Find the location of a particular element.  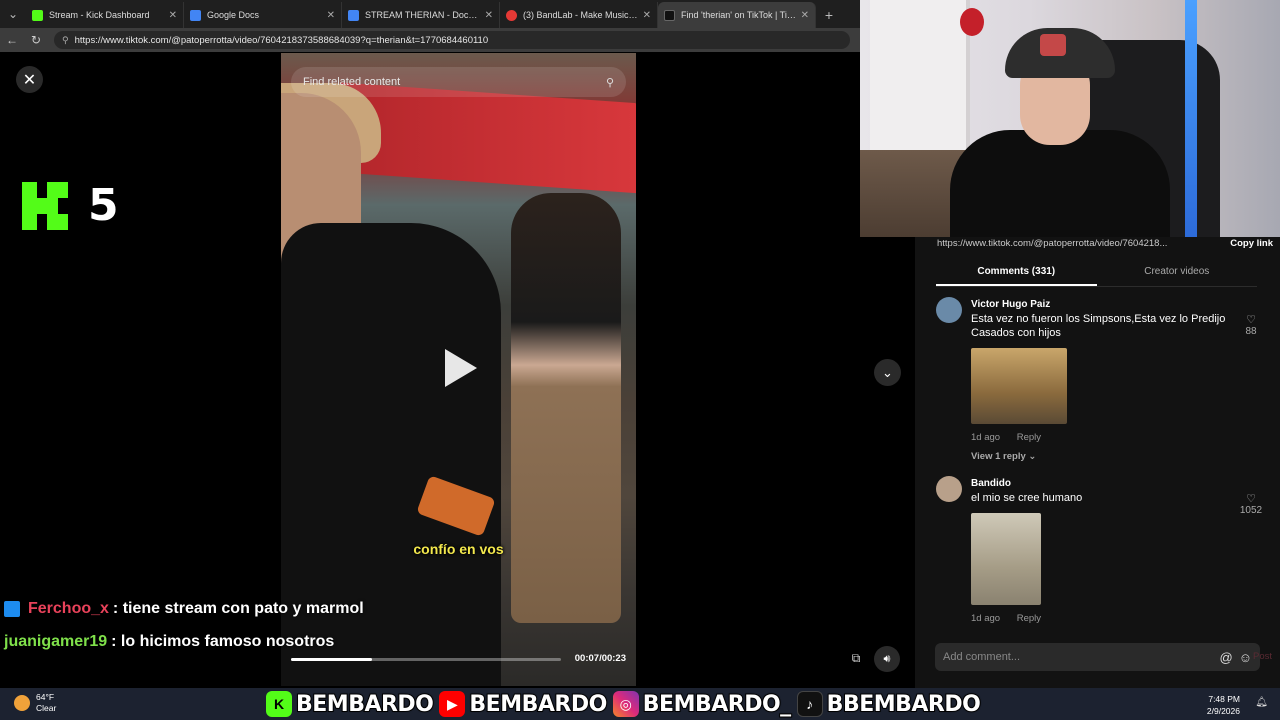

kick-icon: K is located at coordinates (279, 704).